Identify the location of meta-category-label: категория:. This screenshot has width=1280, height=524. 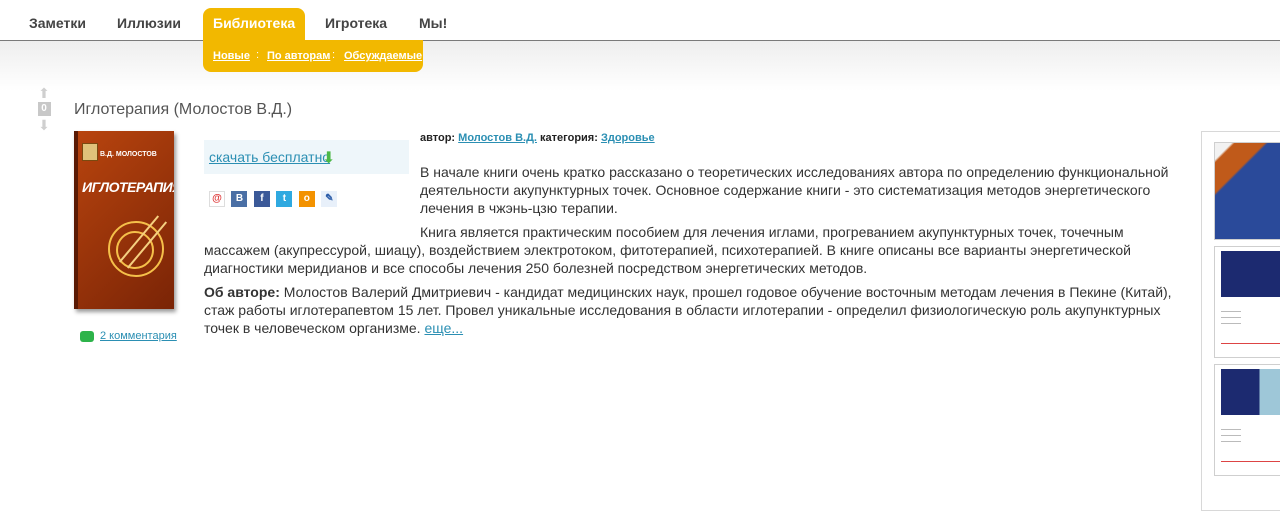
(569, 138).